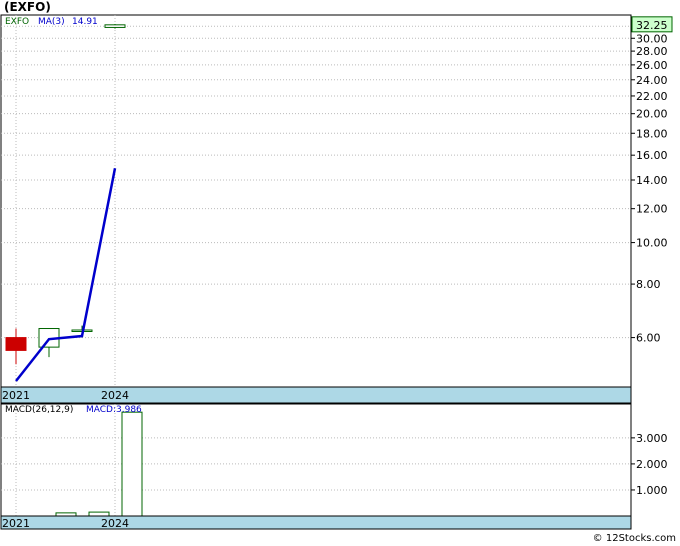 This screenshot has width=680, height=546. I want to click on legend-ma-label: MA(3), so click(51, 22).